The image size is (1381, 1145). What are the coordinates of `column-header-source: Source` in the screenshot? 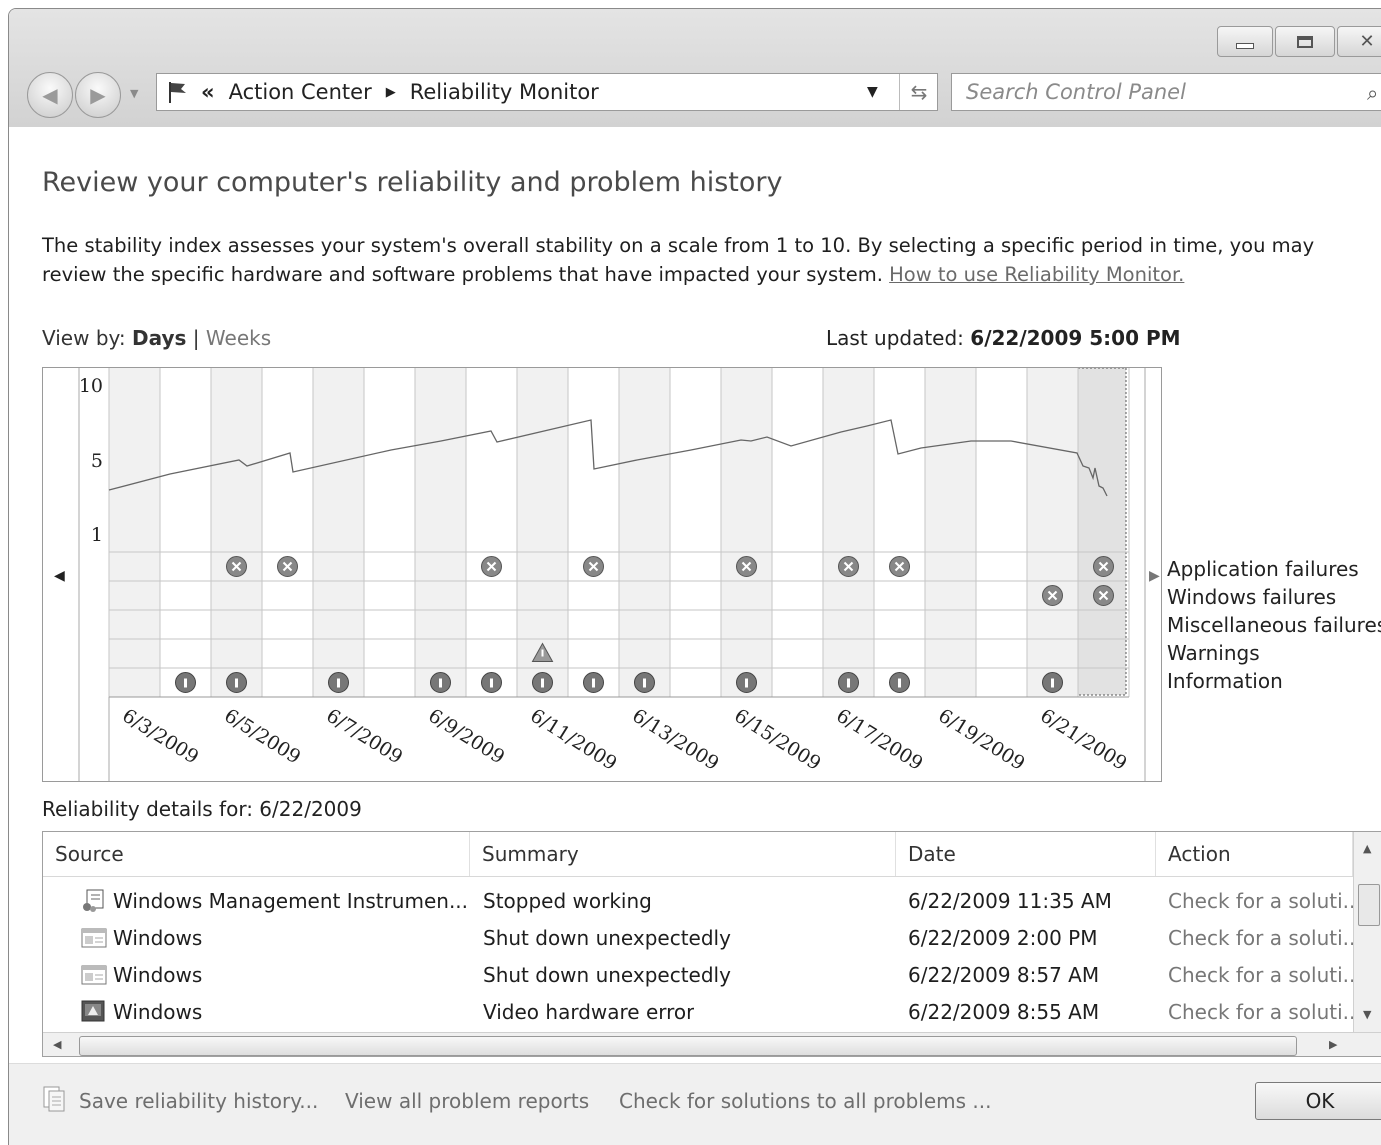 It's located at (256, 854).